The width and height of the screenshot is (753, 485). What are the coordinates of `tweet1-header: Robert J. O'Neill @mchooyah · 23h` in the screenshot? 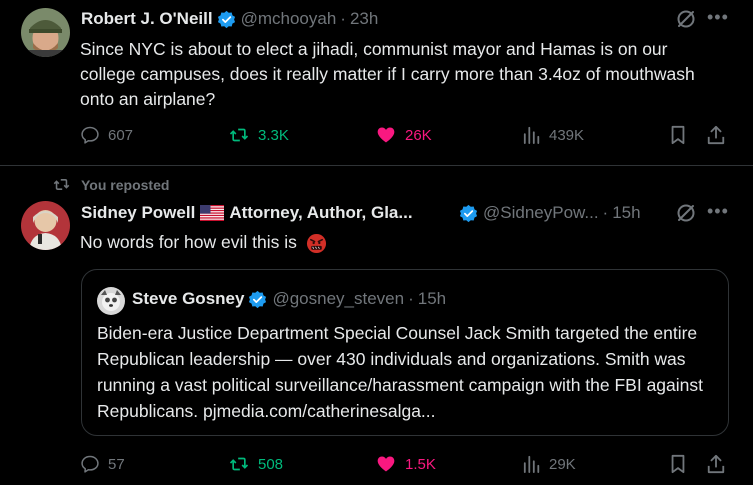 It's located at (229, 19).